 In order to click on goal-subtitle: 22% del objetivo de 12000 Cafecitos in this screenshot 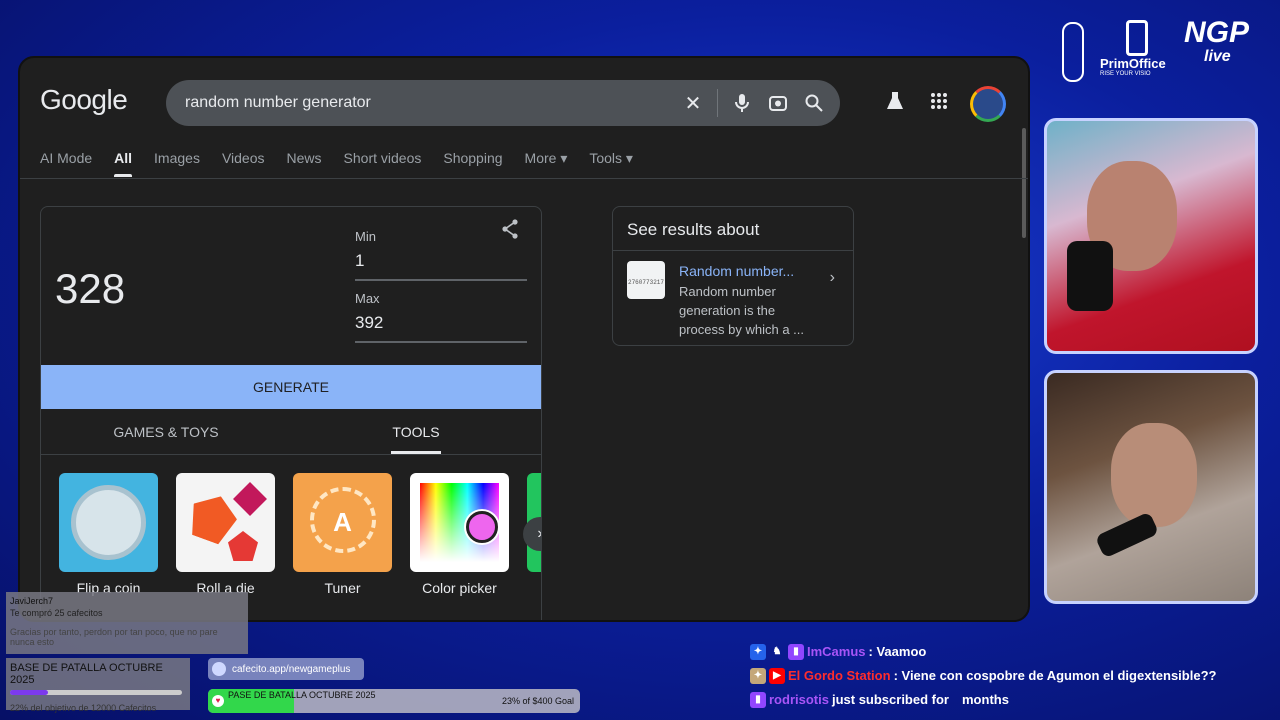, I will do `click(83, 708)`.